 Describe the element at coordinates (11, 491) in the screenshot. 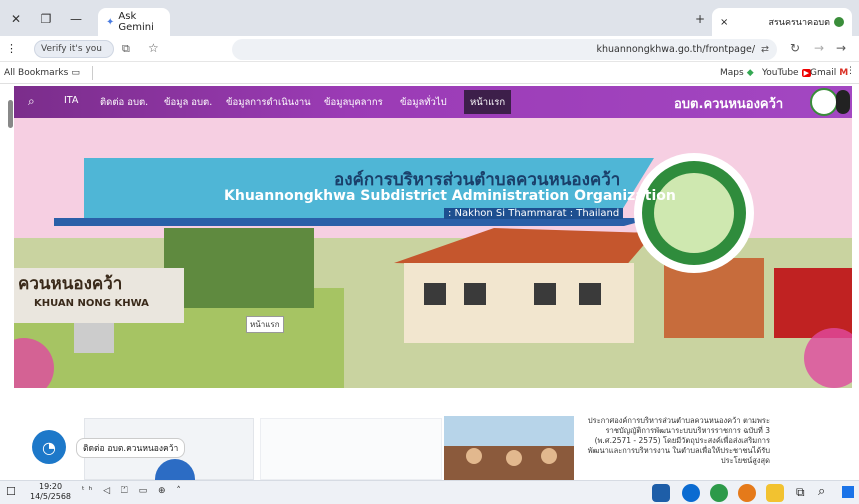

I see `notification-icon: ☐` at that location.